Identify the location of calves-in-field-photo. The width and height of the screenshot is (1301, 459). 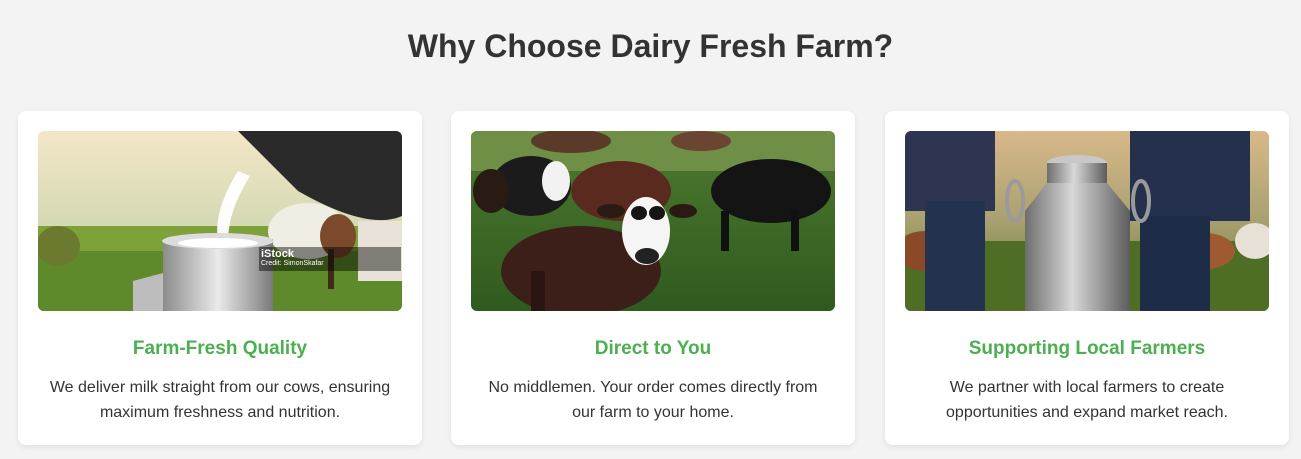
(653, 221).